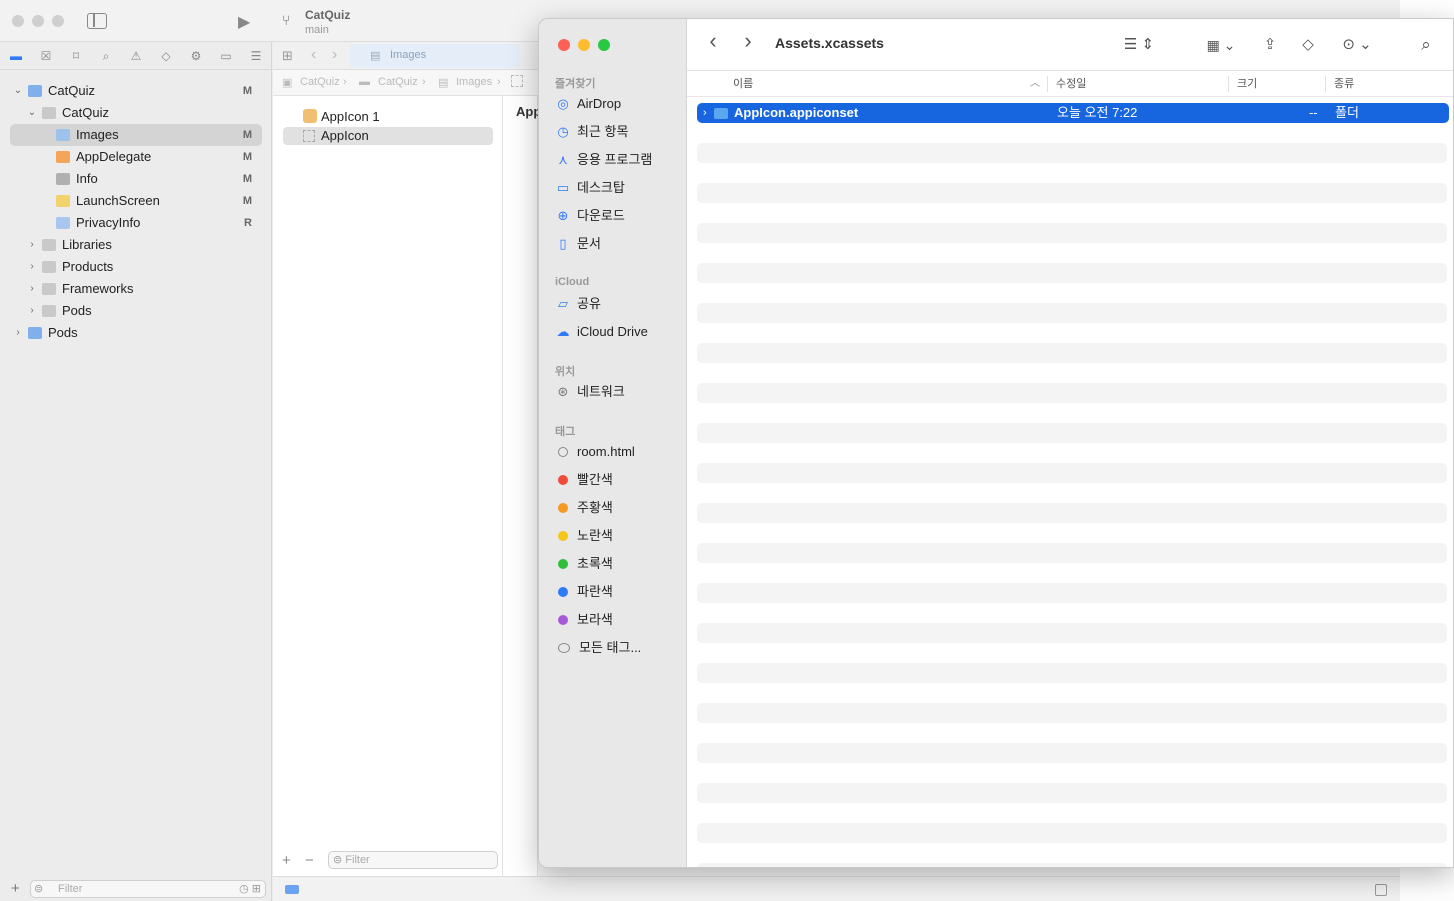 The width and height of the screenshot is (1454, 901). What do you see at coordinates (136, 267) in the screenshot?
I see `tree-item: › Products` at bounding box center [136, 267].